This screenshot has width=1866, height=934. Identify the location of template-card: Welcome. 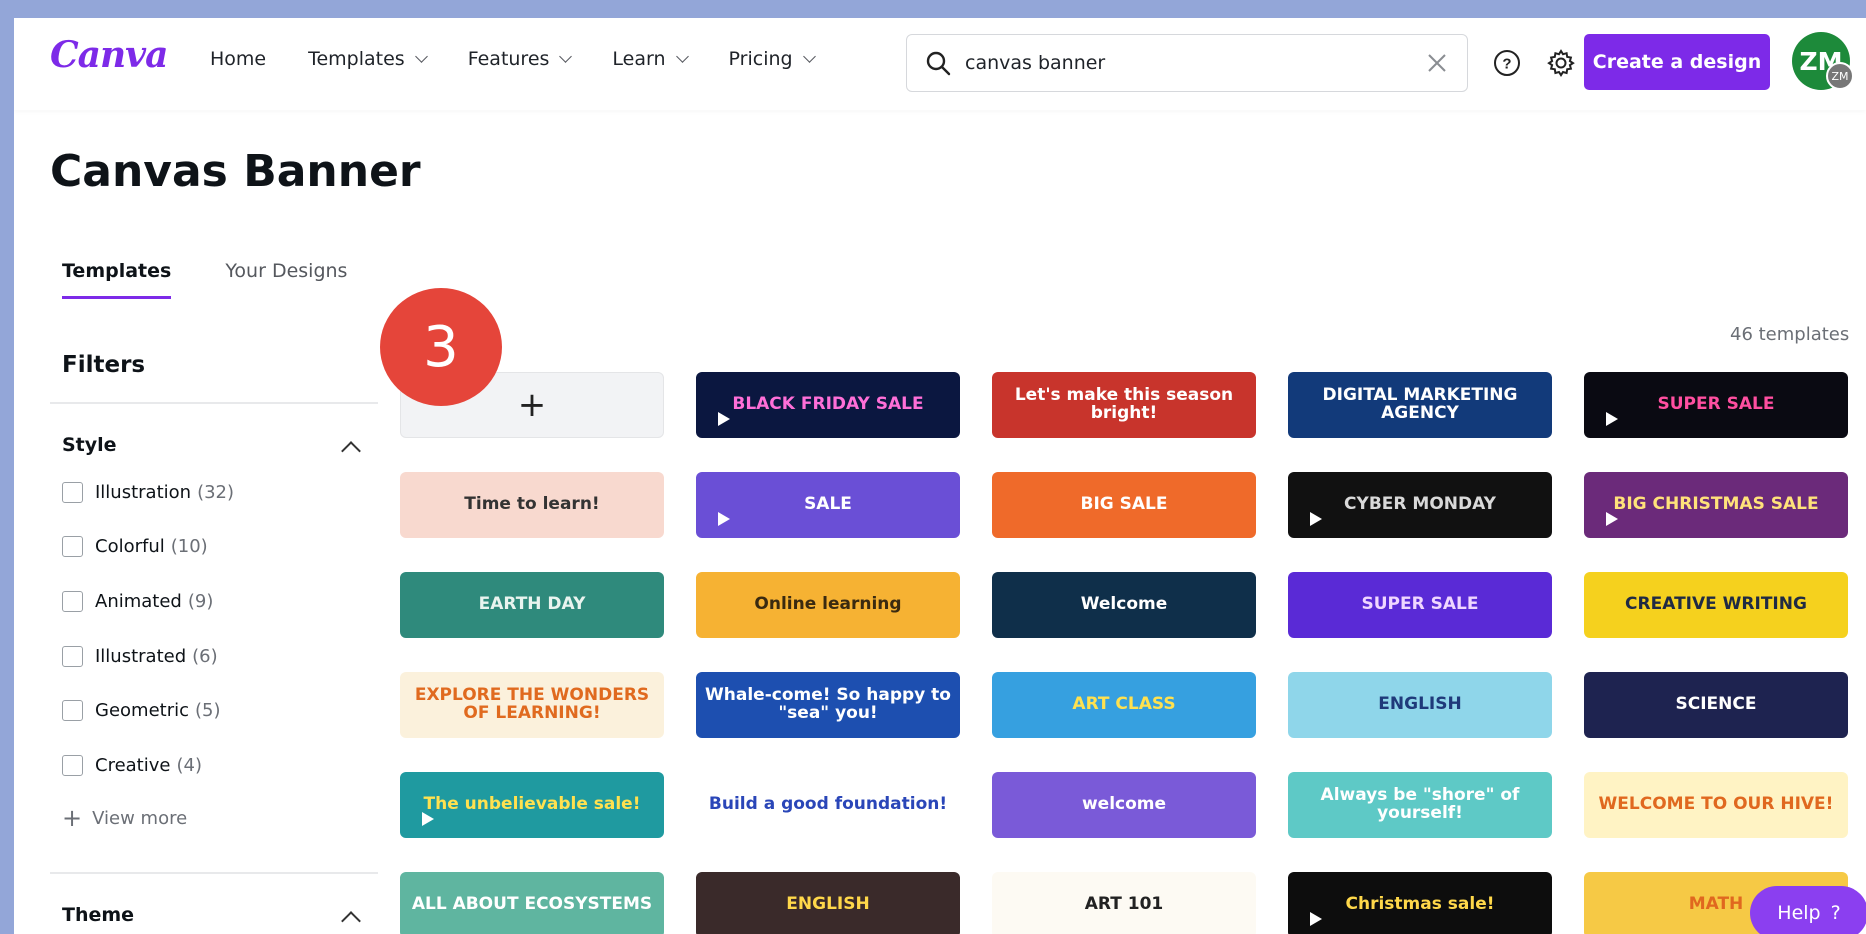
(1124, 605).